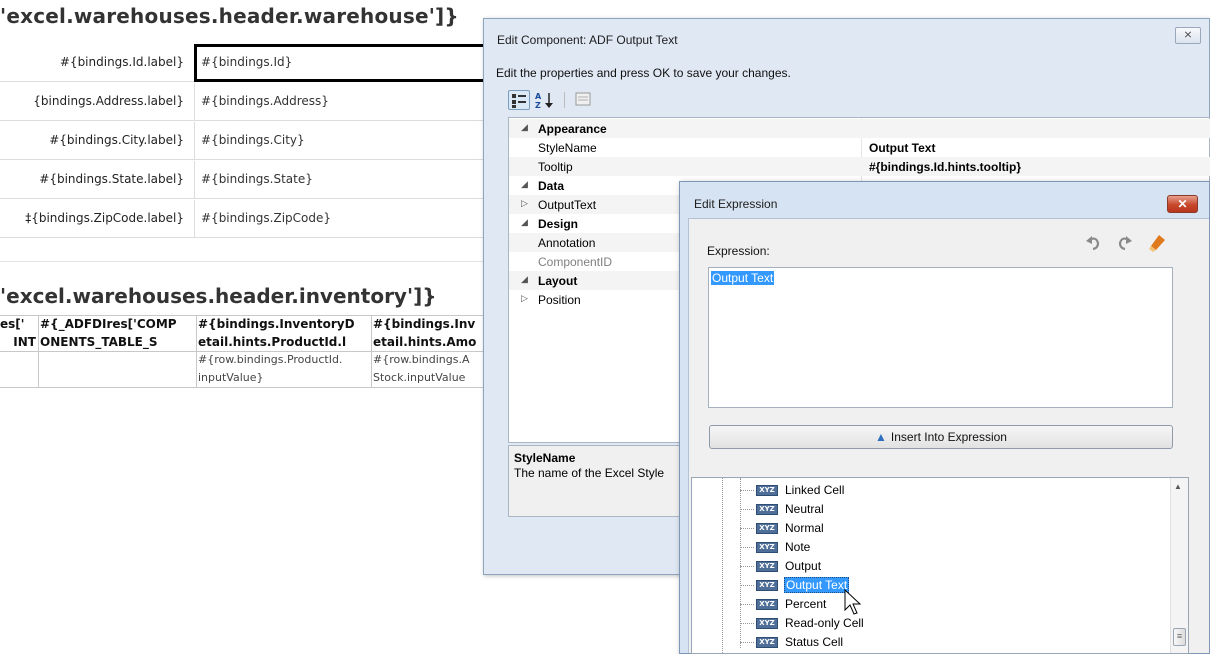 The image size is (1210, 654). What do you see at coordinates (116, 140) in the screenshot?
I see `form-row-label: #{bindings.City.label}` at bounding box center [116, 140].